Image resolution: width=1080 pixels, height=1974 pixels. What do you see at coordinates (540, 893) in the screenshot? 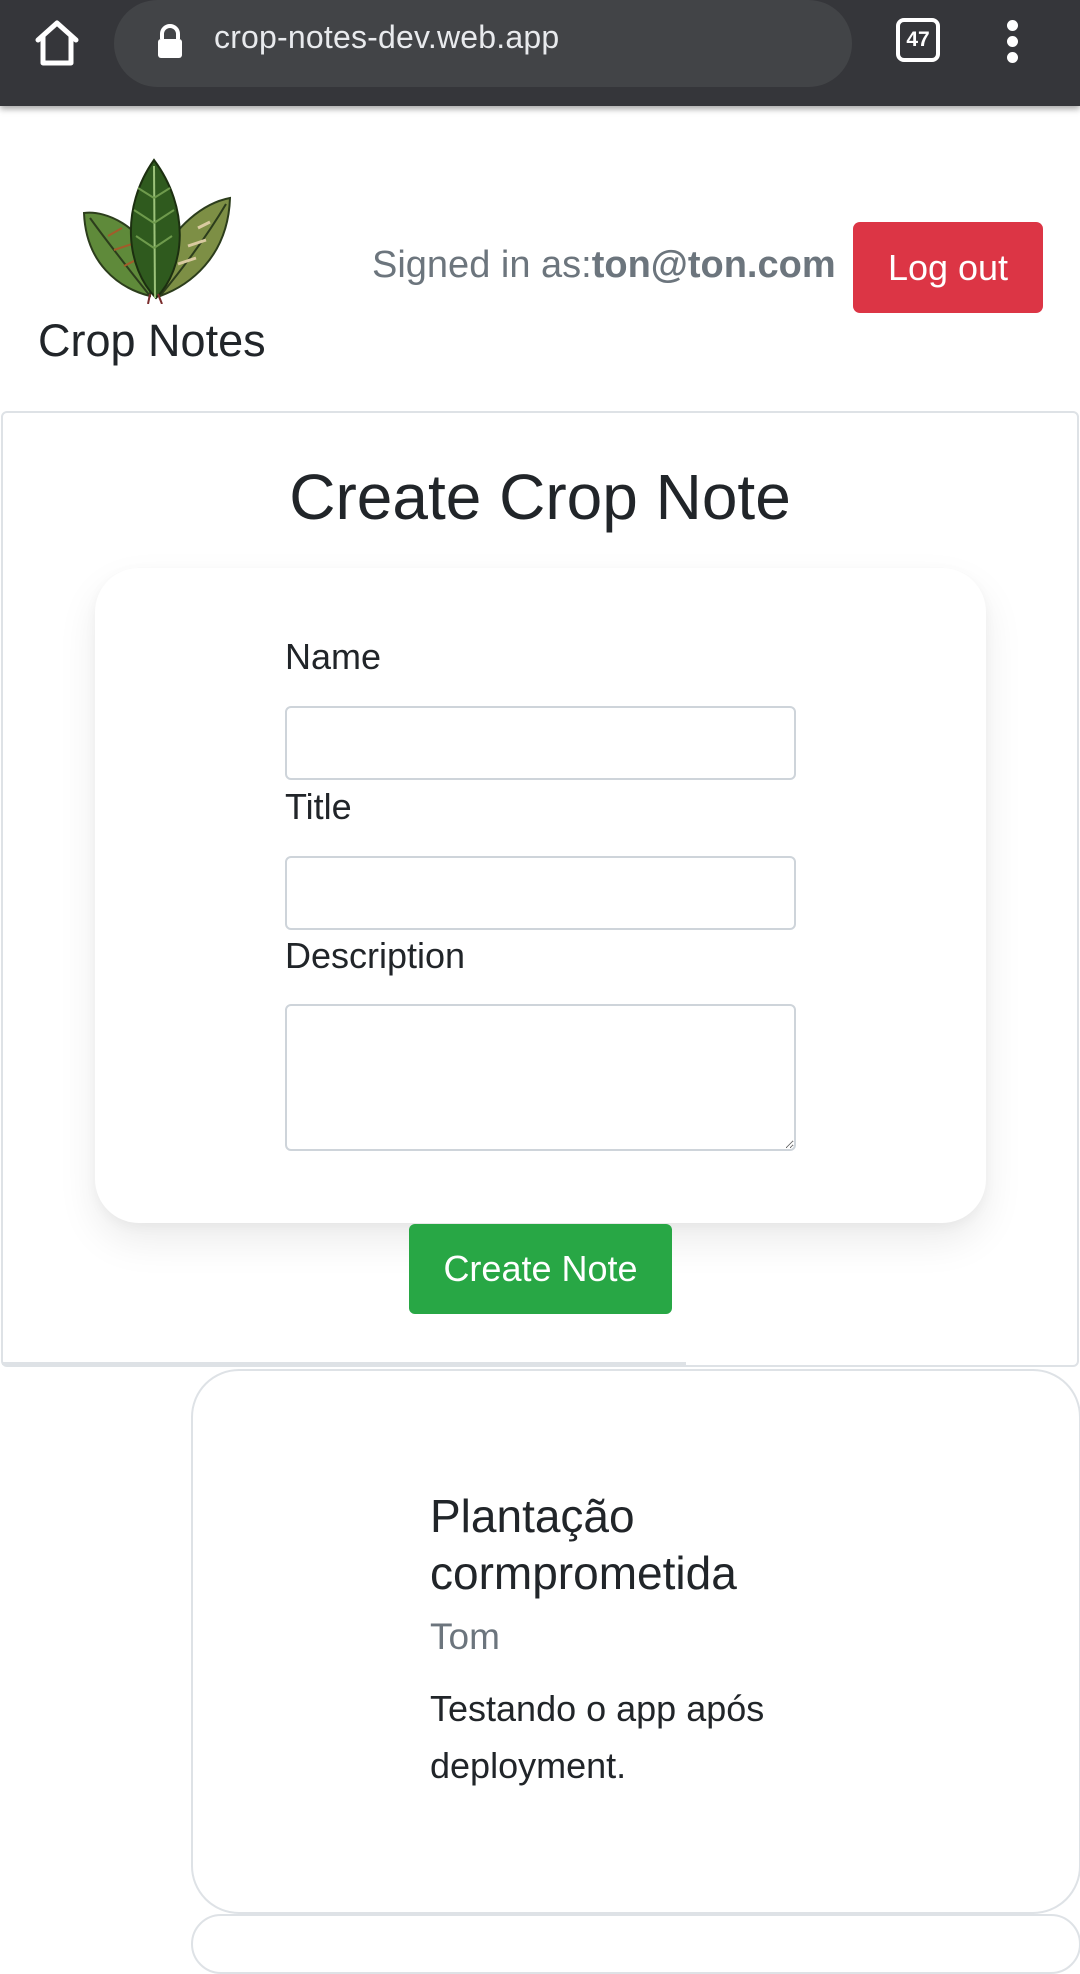
I see `title-input` at bounding box center [540, 893].